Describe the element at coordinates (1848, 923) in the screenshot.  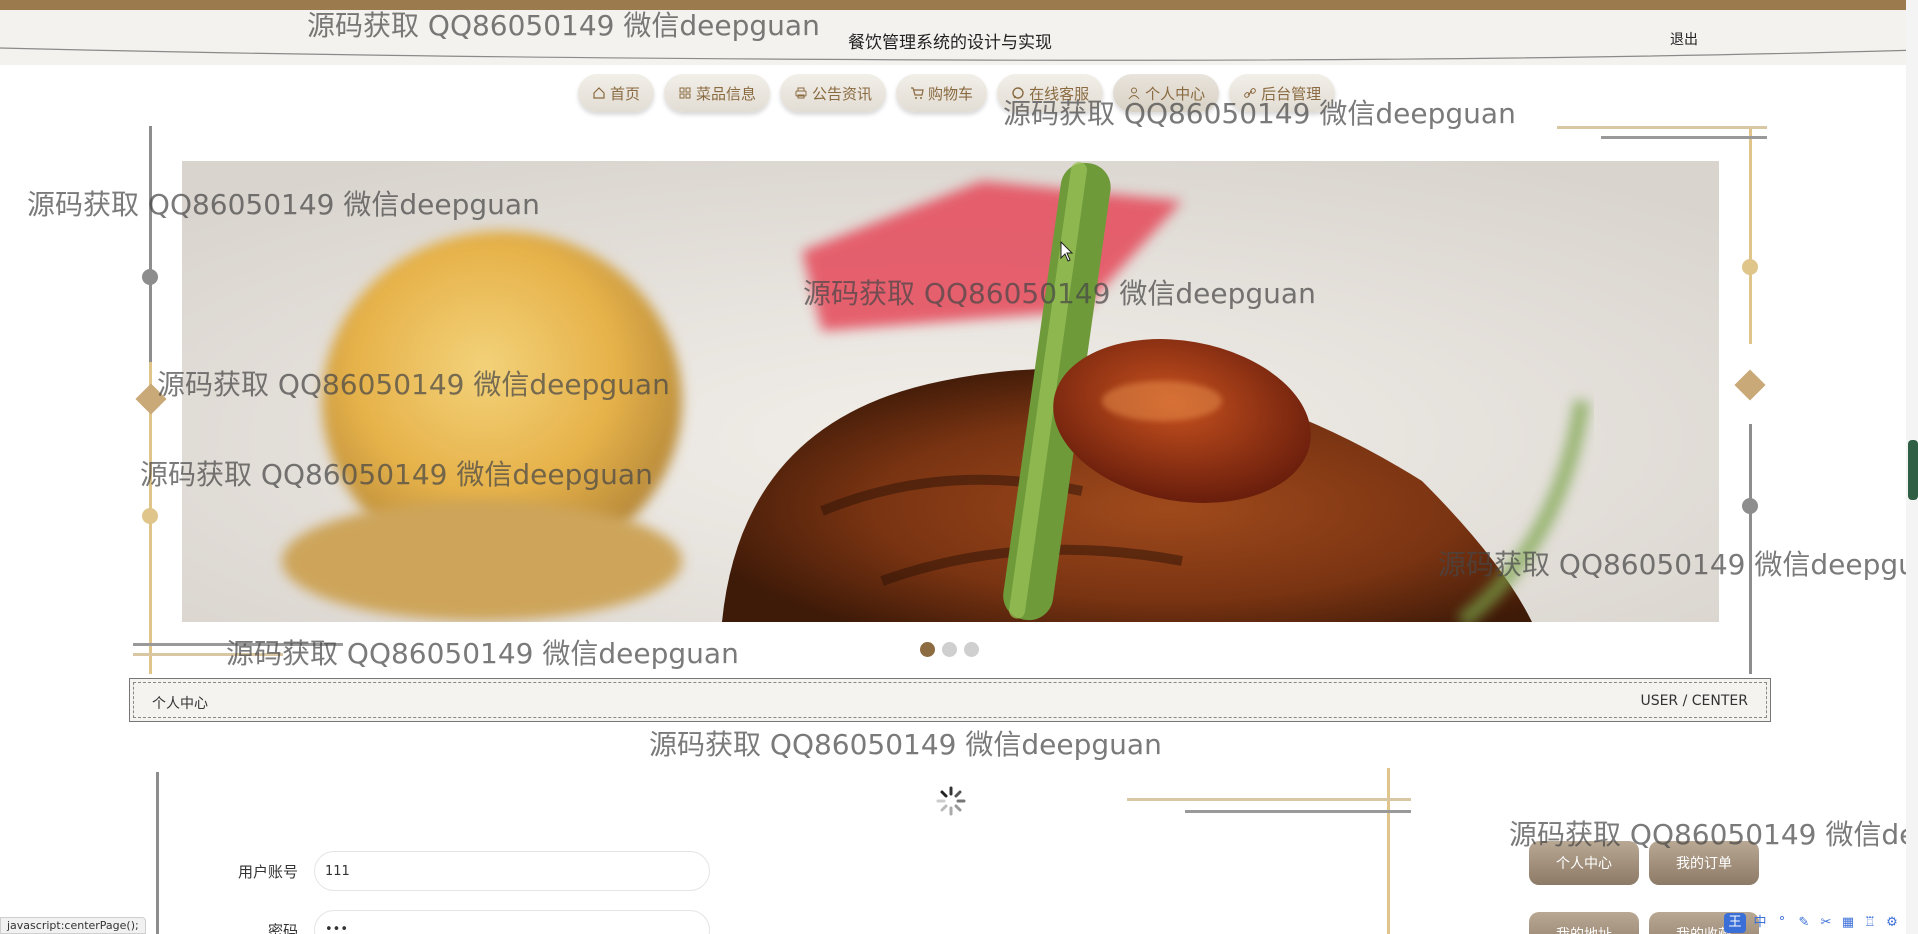
I see `keyboard-icon: ▦` at that location.